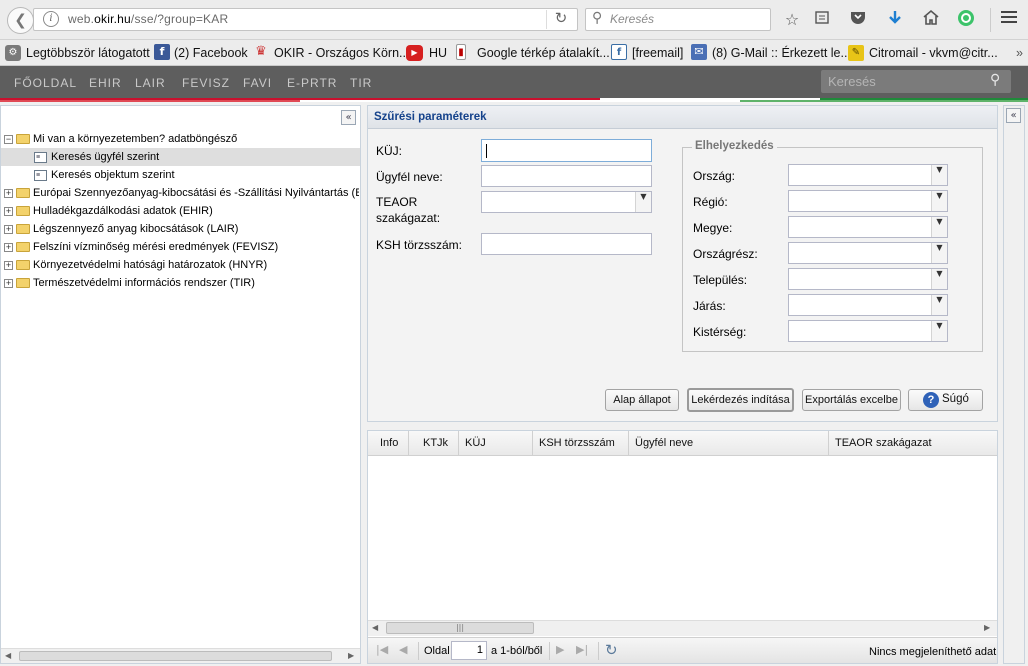 This screenshot has width=1028, height=666. Describe the element at coordinates (382, 649) in the screenshot. I see `first-page-icon: |◀` at that location.